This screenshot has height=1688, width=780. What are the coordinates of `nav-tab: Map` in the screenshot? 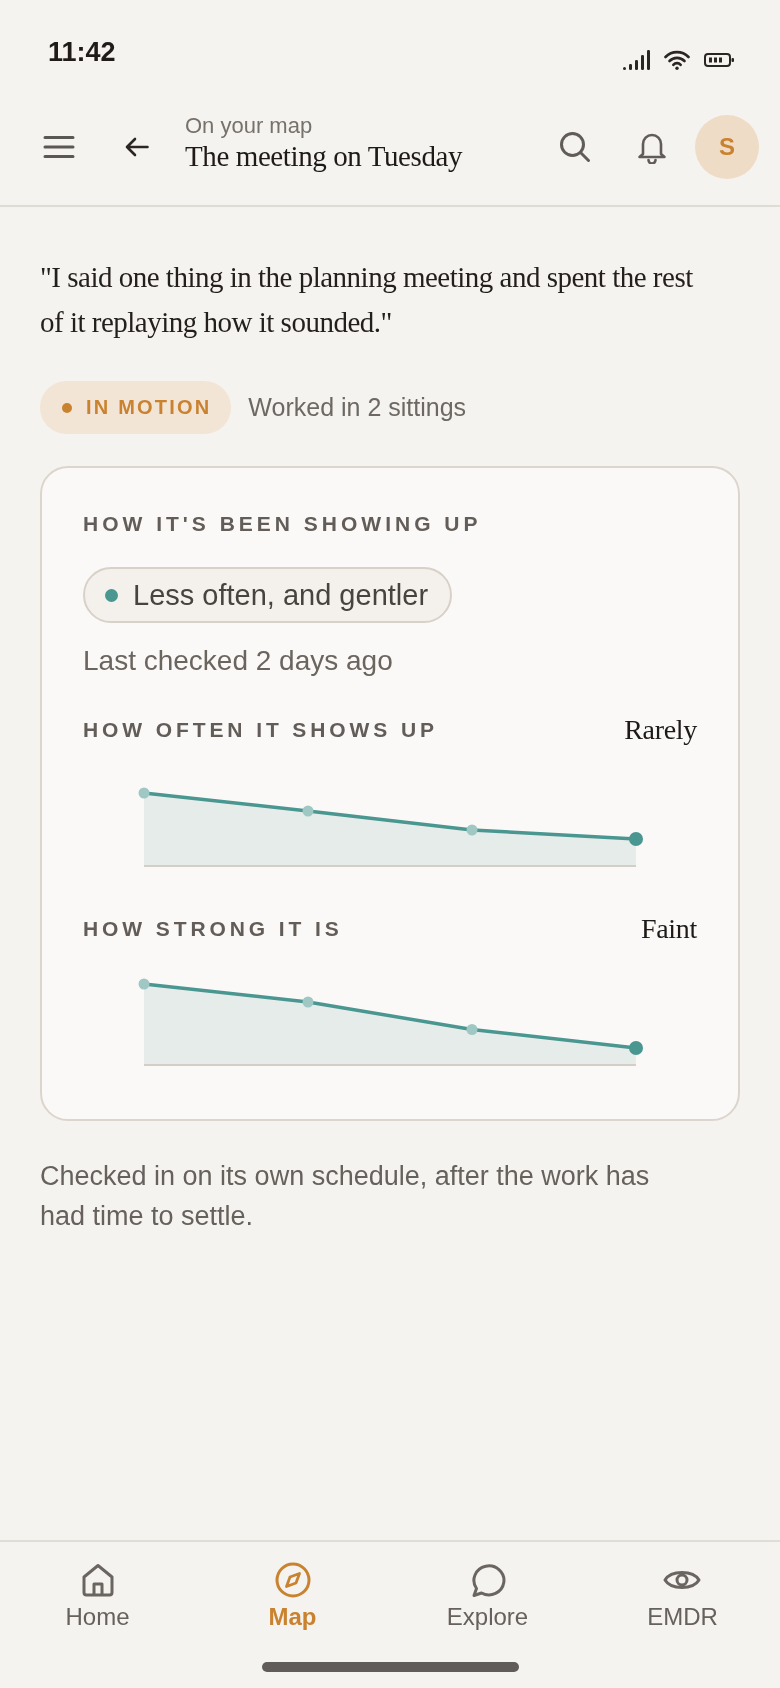 It's located at (292, 1586).